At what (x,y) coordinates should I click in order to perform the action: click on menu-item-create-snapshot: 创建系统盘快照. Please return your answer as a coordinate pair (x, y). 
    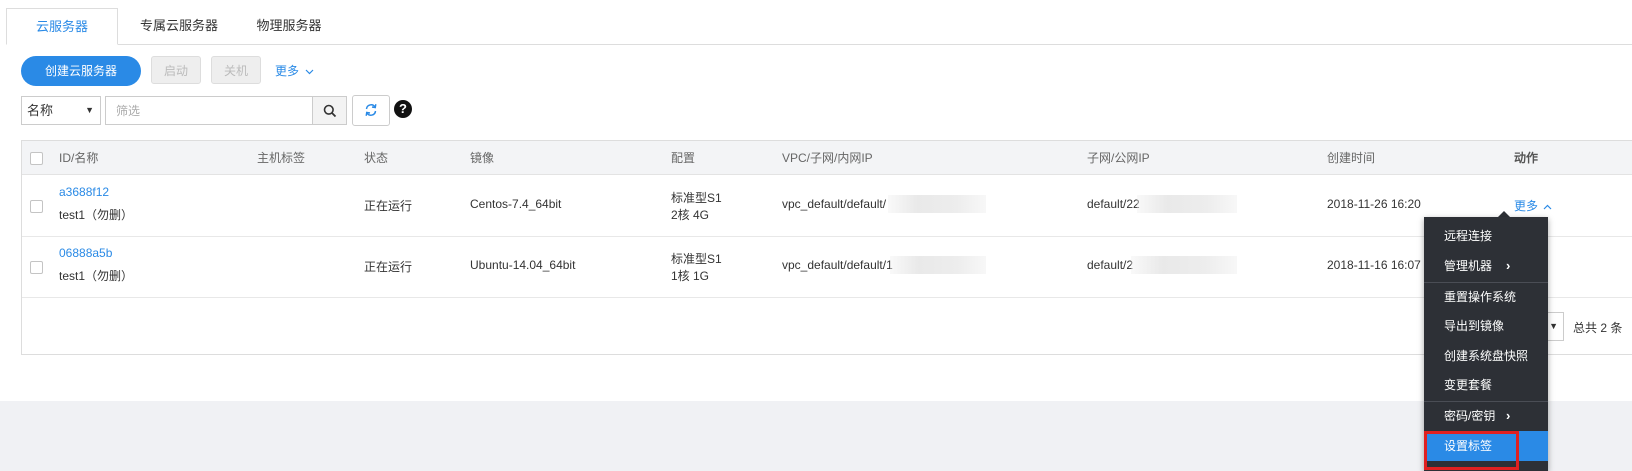
    Looking at the image, I should click on (1486, 356).